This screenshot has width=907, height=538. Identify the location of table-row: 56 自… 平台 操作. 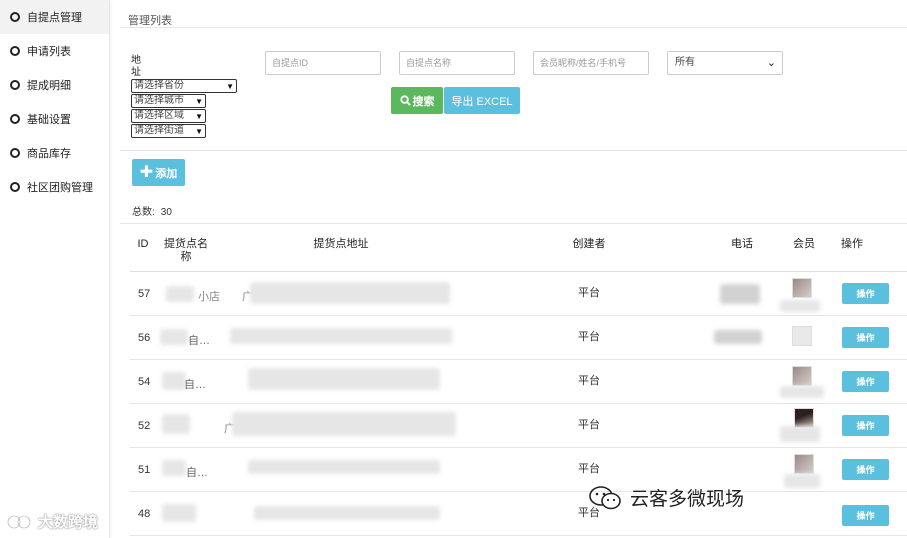
(518, 338).